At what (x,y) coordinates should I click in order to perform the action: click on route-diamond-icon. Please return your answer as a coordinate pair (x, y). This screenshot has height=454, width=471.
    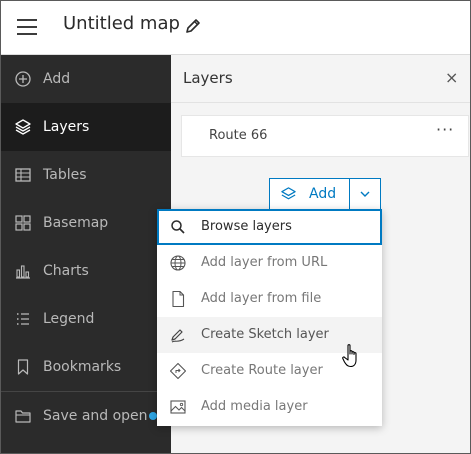
    Looking at the image, I should click on (178, 371).